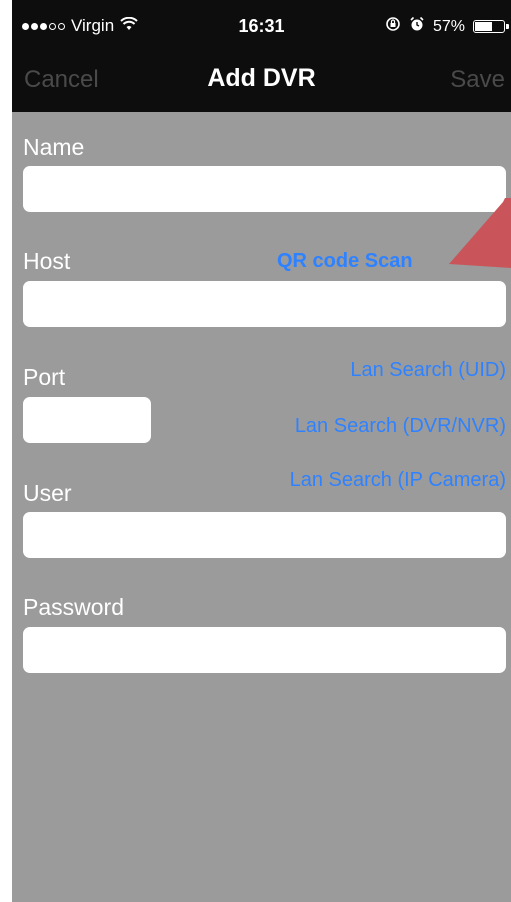 Image resolution: width=511 pixels, height=902 pixels. Describe the element at coordinates (44, 377) in the screenshot. I see `port-label: Port` at that location.